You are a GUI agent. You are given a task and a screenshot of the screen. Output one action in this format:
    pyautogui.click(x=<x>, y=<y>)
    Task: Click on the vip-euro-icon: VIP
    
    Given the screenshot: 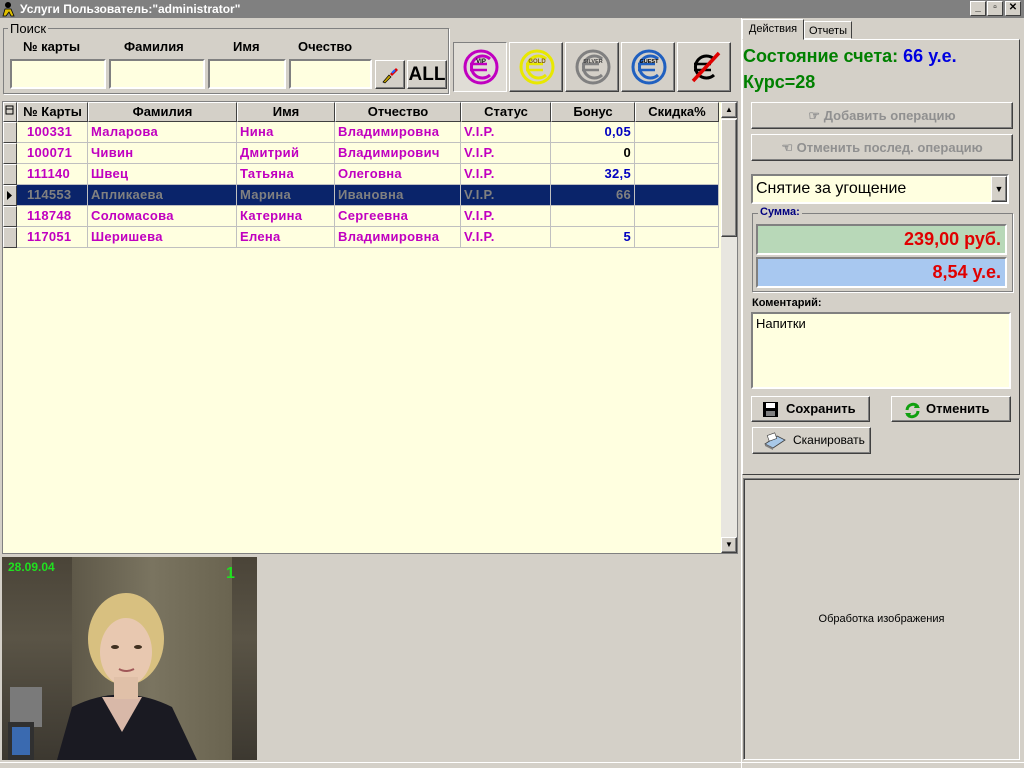 What is the action you would take?
    pyautogui.click(x=481, y=67)
    